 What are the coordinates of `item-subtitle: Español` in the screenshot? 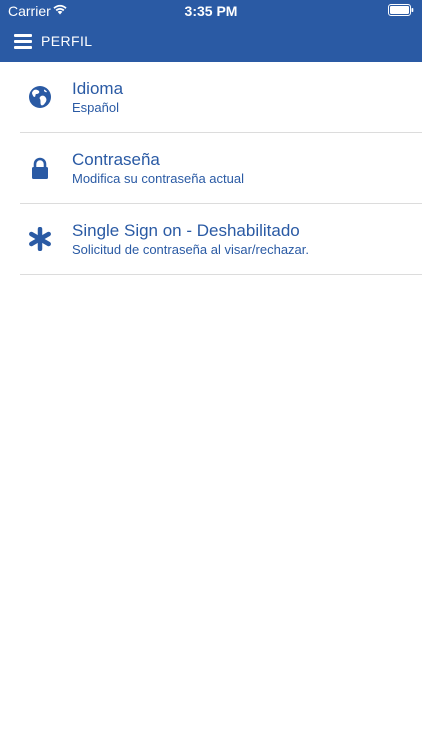 It's located at (95, 107).